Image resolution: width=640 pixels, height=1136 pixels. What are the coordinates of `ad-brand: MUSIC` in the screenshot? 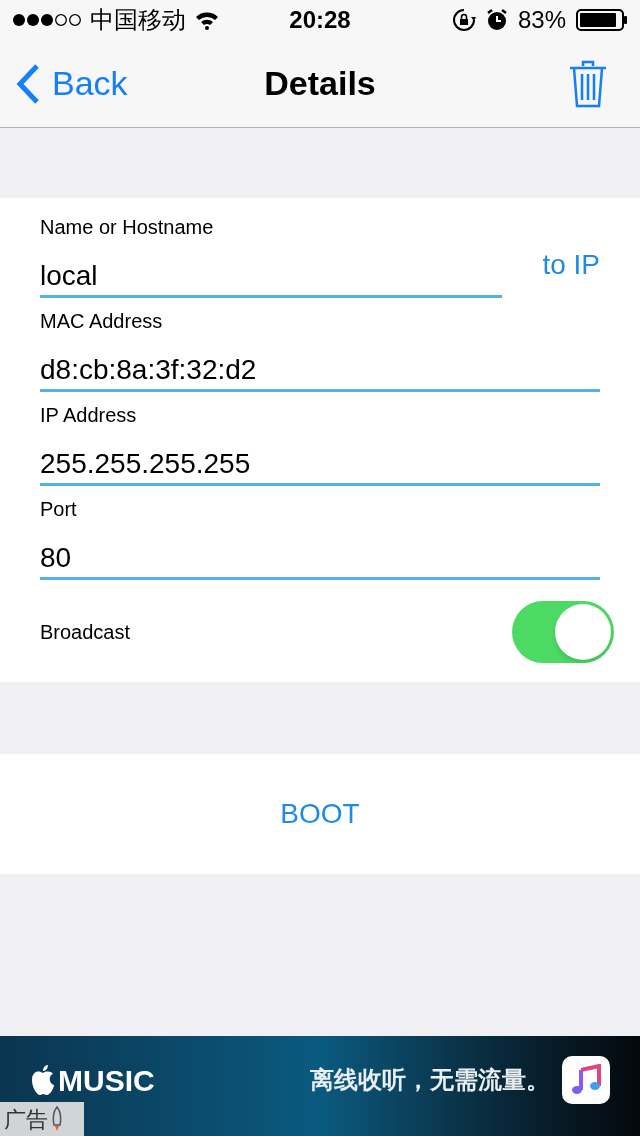 It's located at (106, 1080).